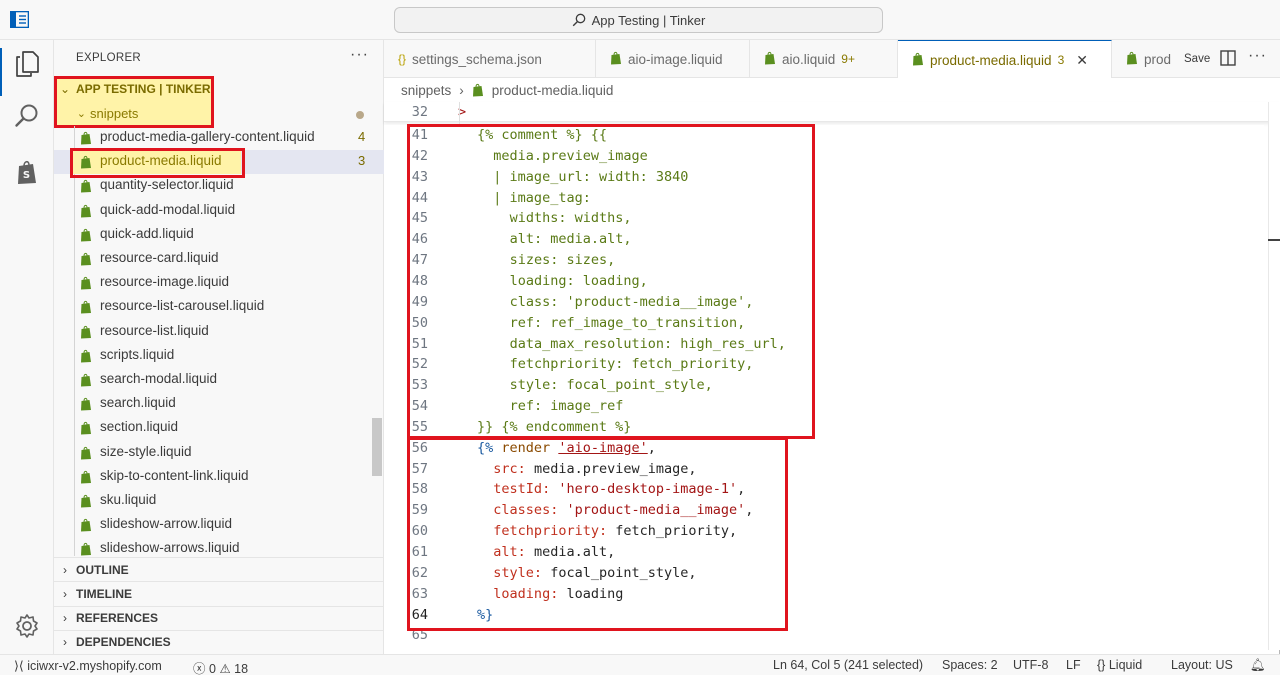 The height and width of the screenshot is (675, 1280). Describe the element at coordinates (419, 280) in the screenshot. I see `line-number: 48` at that location.